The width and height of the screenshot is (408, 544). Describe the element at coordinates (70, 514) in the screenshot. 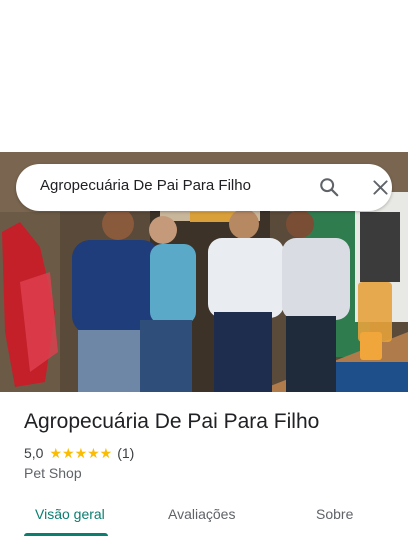

I see `tab-overview: Visão geral` at that location.